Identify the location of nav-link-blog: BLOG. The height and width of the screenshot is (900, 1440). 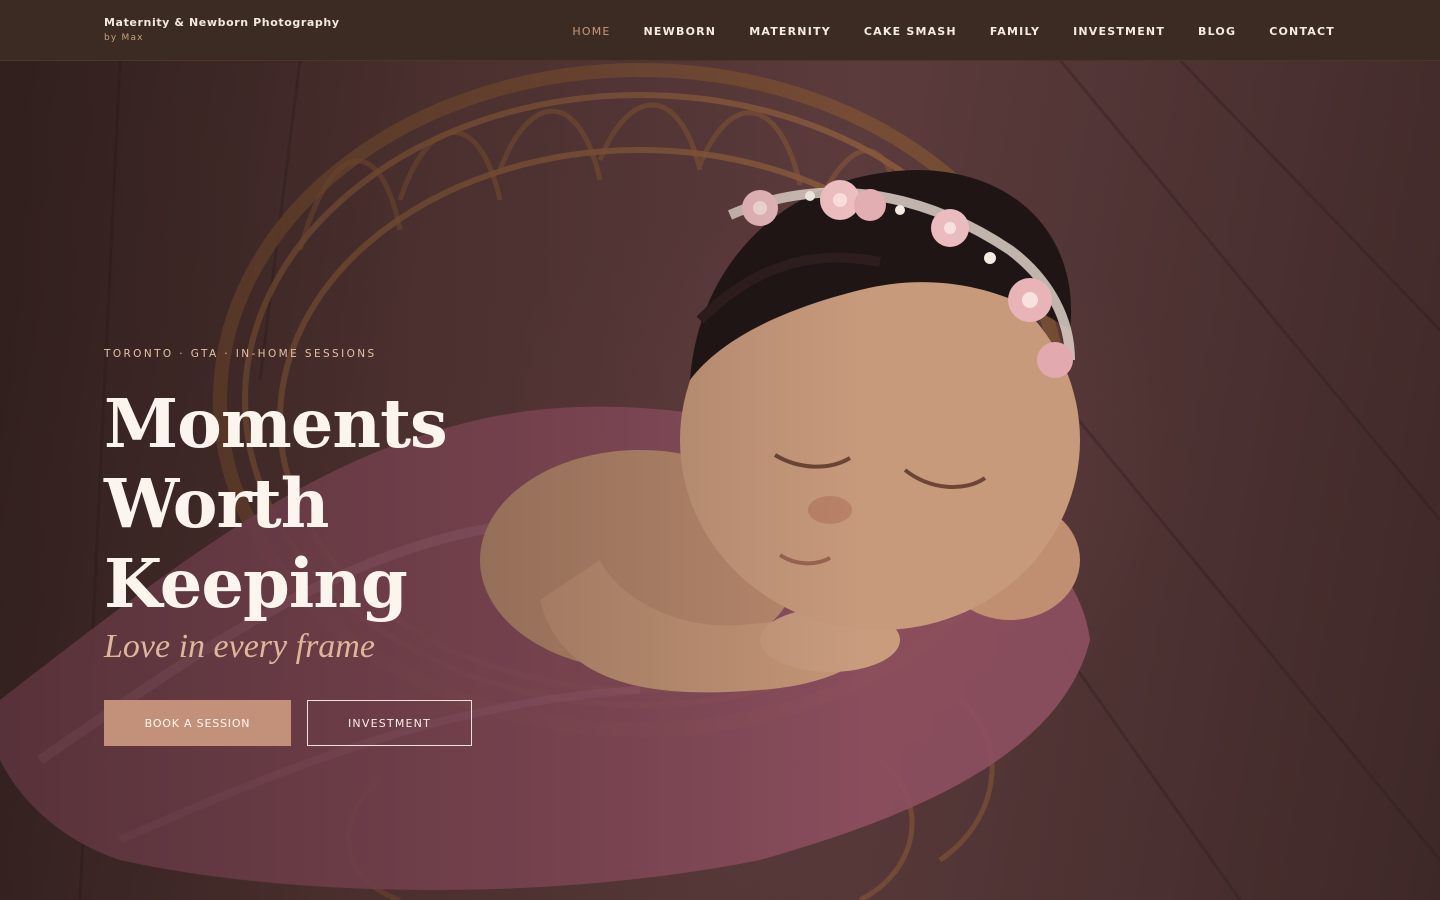
(1217, 31).